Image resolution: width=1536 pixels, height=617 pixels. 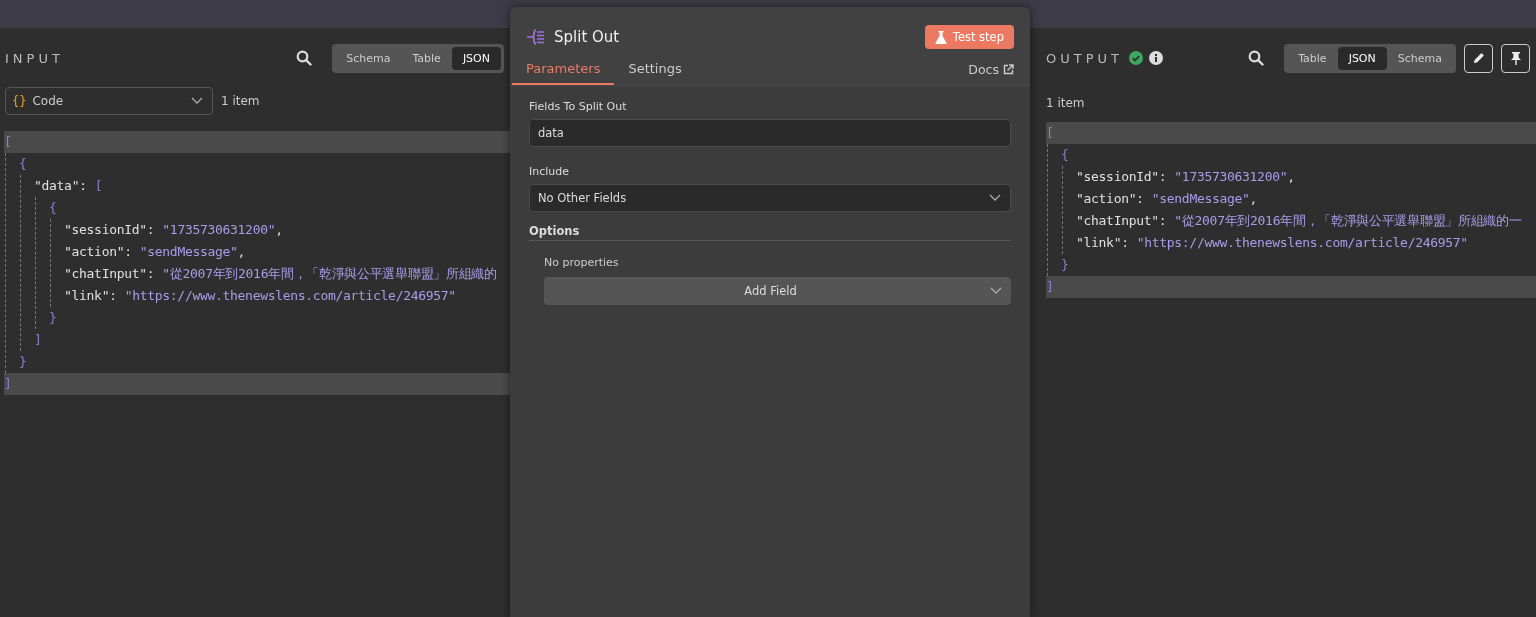 I want to click on split-icon, so click(x=536, y=37).